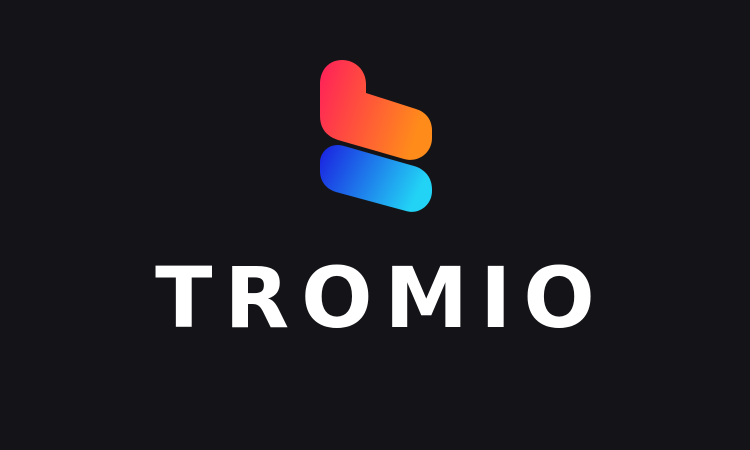 The image size is (750, 450). I want to click on logo-top-shape, so click(376, 110).